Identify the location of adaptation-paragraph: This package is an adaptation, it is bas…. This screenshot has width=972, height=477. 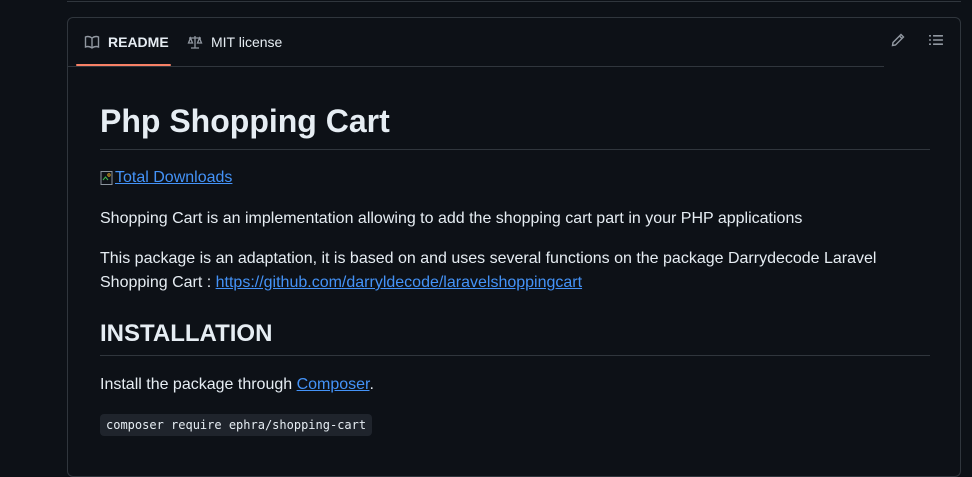
(515, 271).